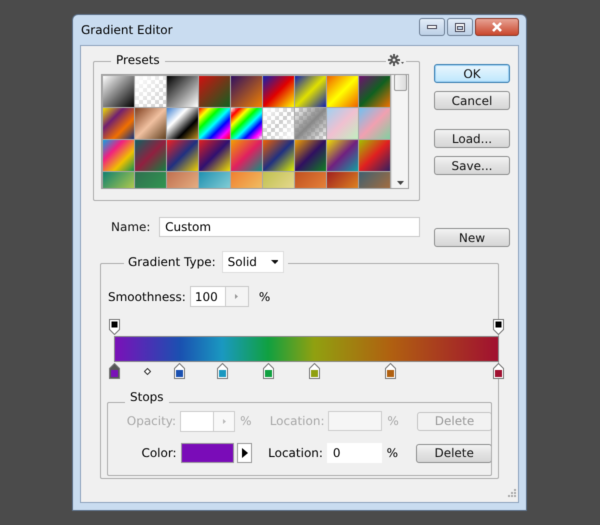  Describe the element at coordinates (400, 83) in the screenshot. I see `scroll-thumb` at that location.